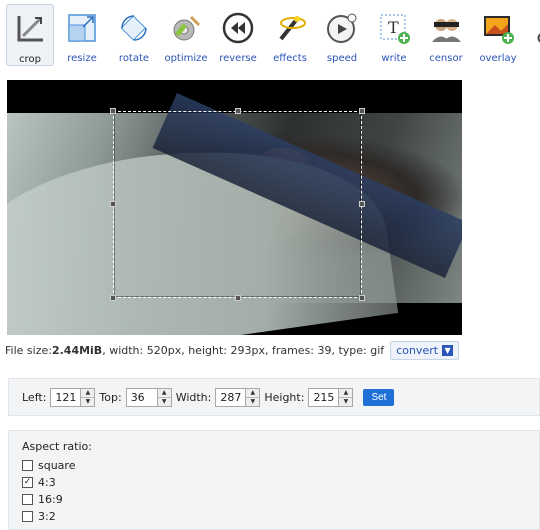 This screenshot has height=530, width=540. I want to click on tool-reverse: reverse, so click(238, 35).